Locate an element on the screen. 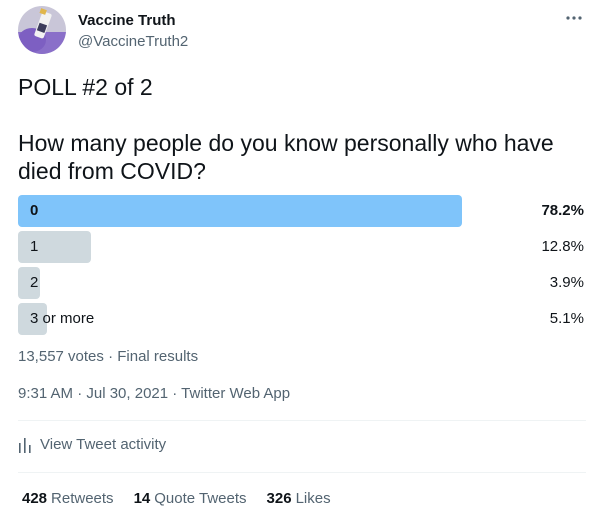 Image resolution: width=610 pixels, height=516 pixels. tweet-meta: 9:31 AM · Jul 30, 2021 · Twitter Web App is located at coordinates (154, 393).